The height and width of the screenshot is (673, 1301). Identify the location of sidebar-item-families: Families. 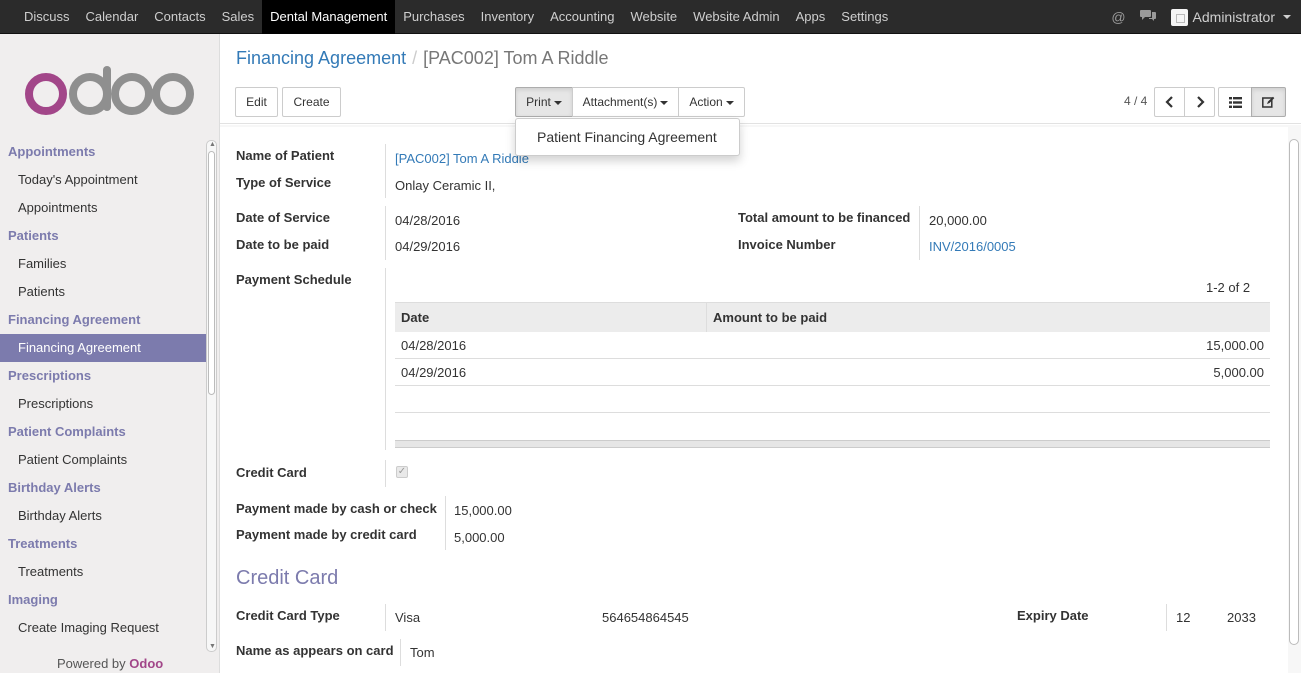
(103, 264).